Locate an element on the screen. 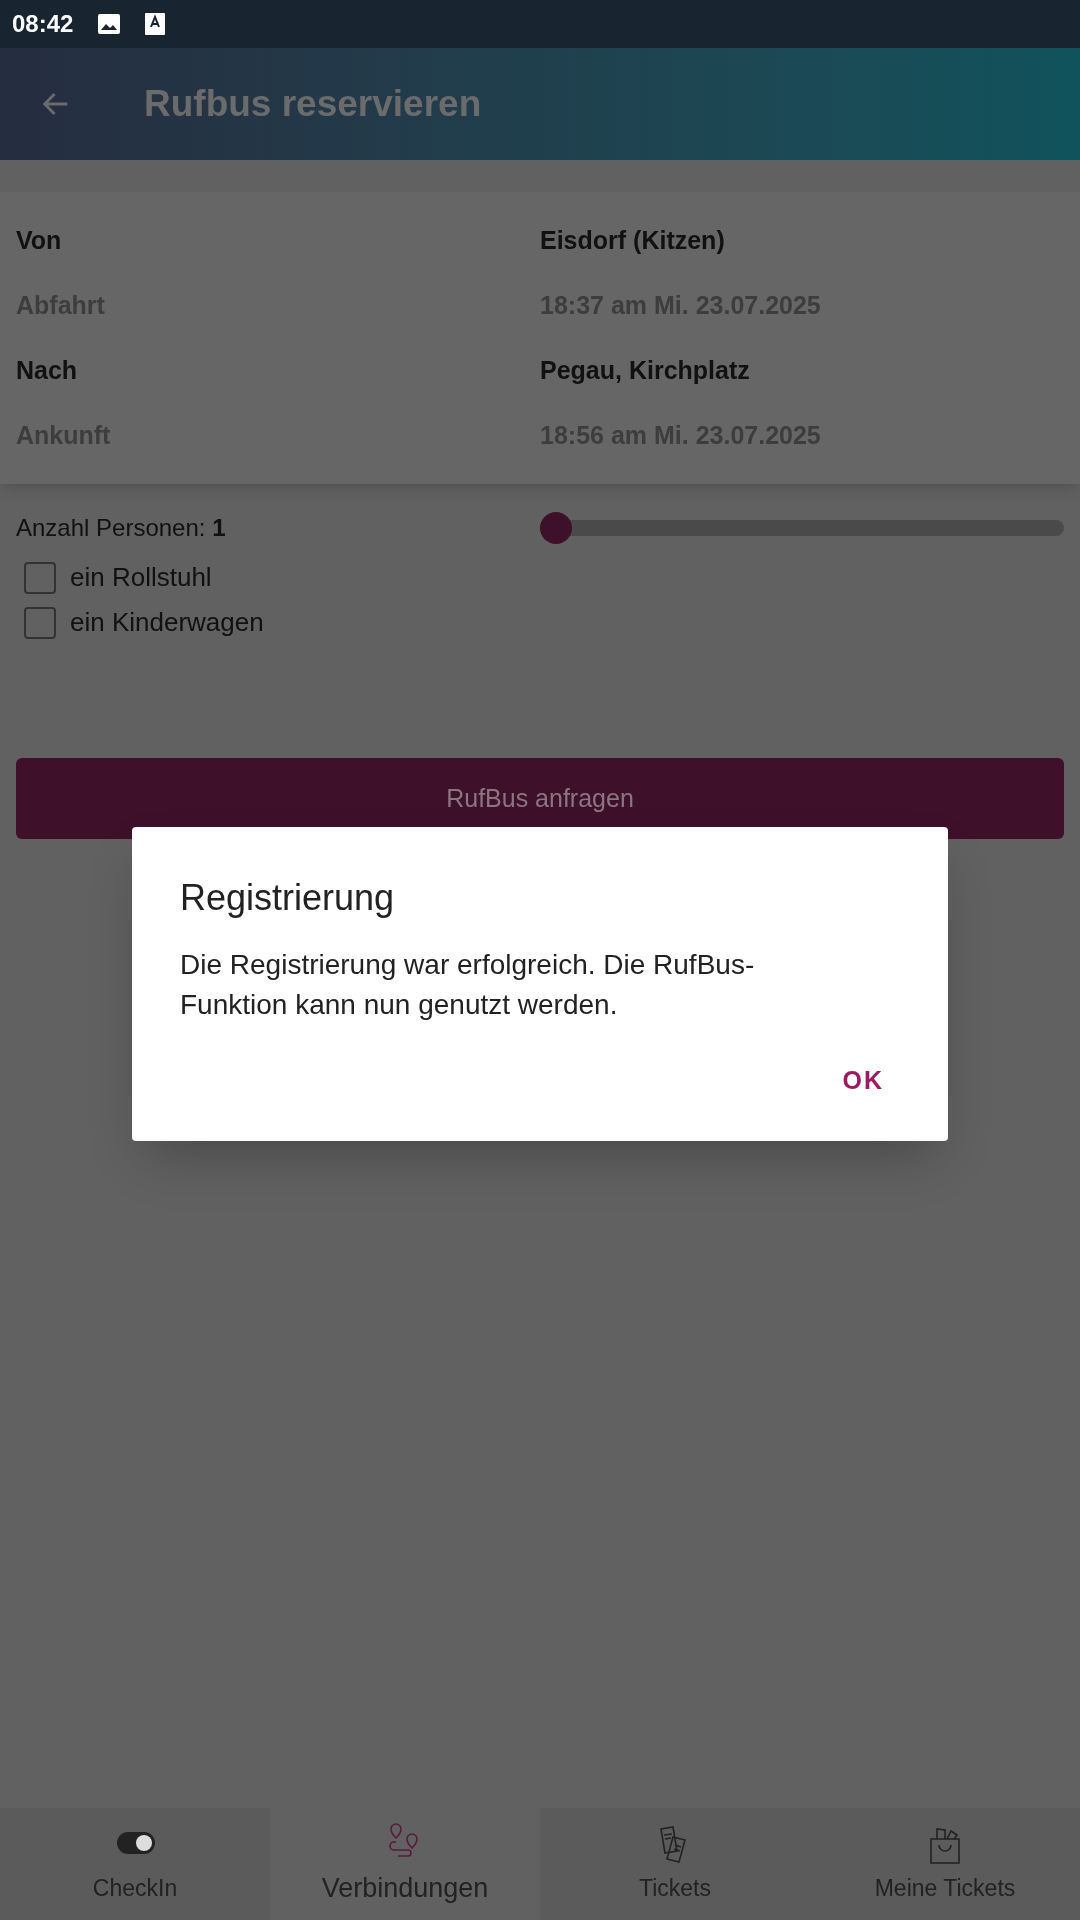 The width and height of the screenshot is (1080, 1920). nav-tab: CheckIn is located at coordinates (135, 1864).